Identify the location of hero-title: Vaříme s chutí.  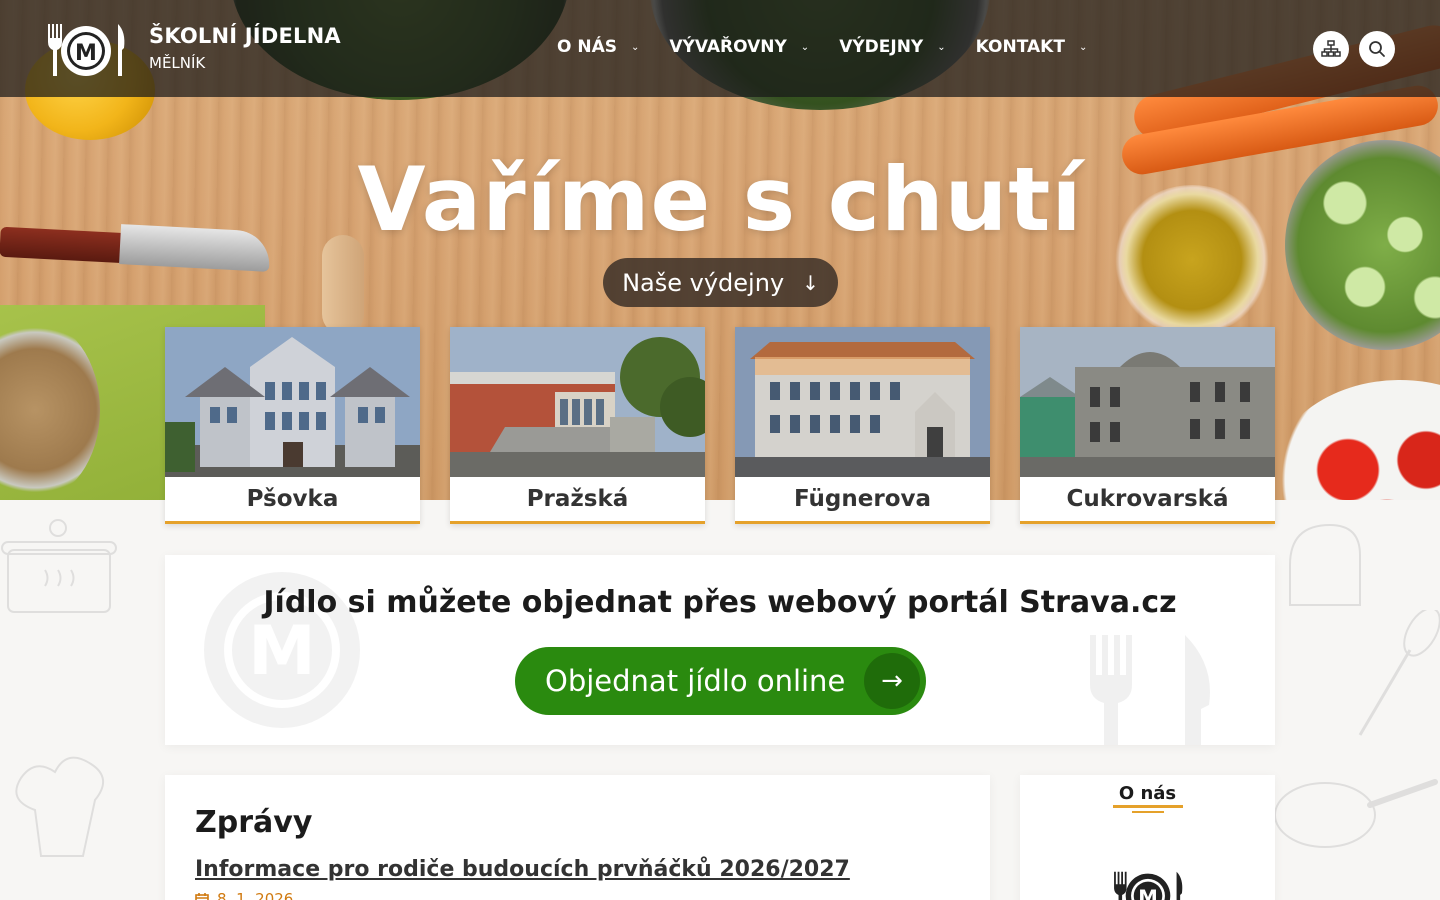
(720, 199).